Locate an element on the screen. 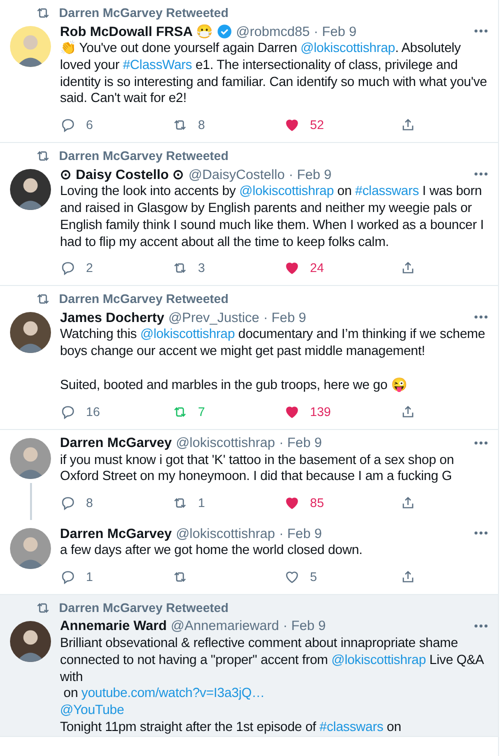 This screenshot has height=756, width=500. tweet-link: #ClassWars is located at coordinates (157, 64).